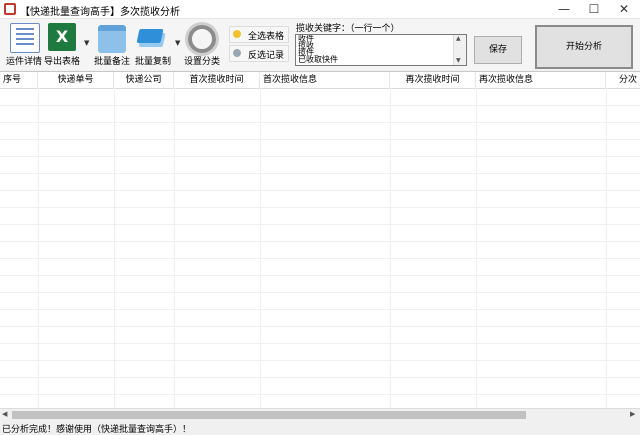 Image resolution: width=640 pixels, height=435 pixels. I want to click on scroll-left-icon: ◀, so click(4, 414).